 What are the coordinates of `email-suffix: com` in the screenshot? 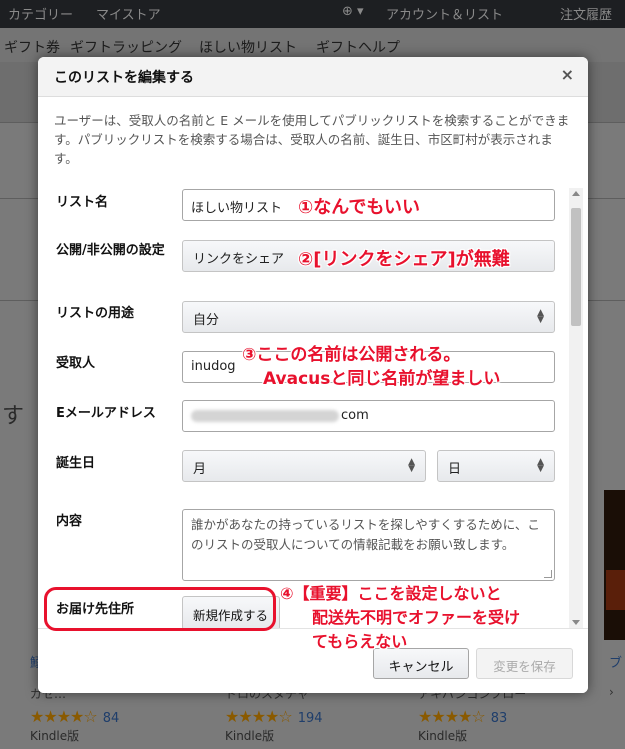 It's located at (355, 415).